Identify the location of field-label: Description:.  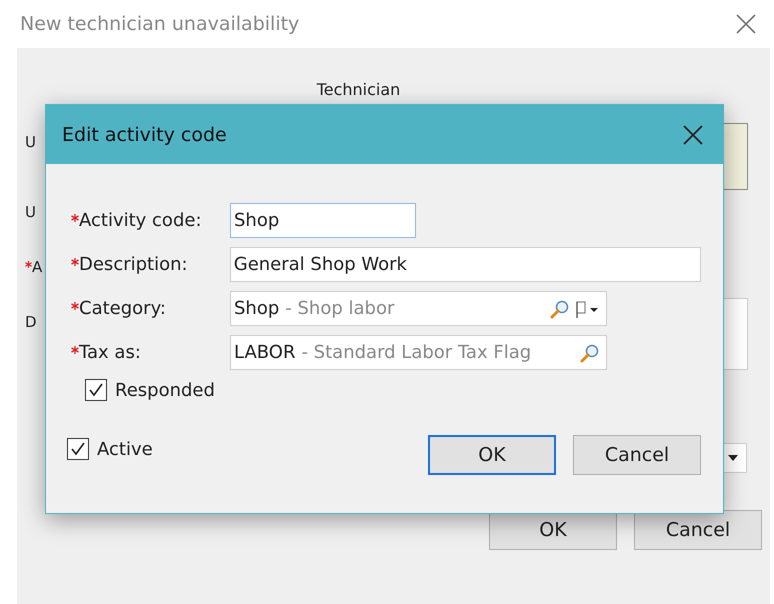
(133, 264).